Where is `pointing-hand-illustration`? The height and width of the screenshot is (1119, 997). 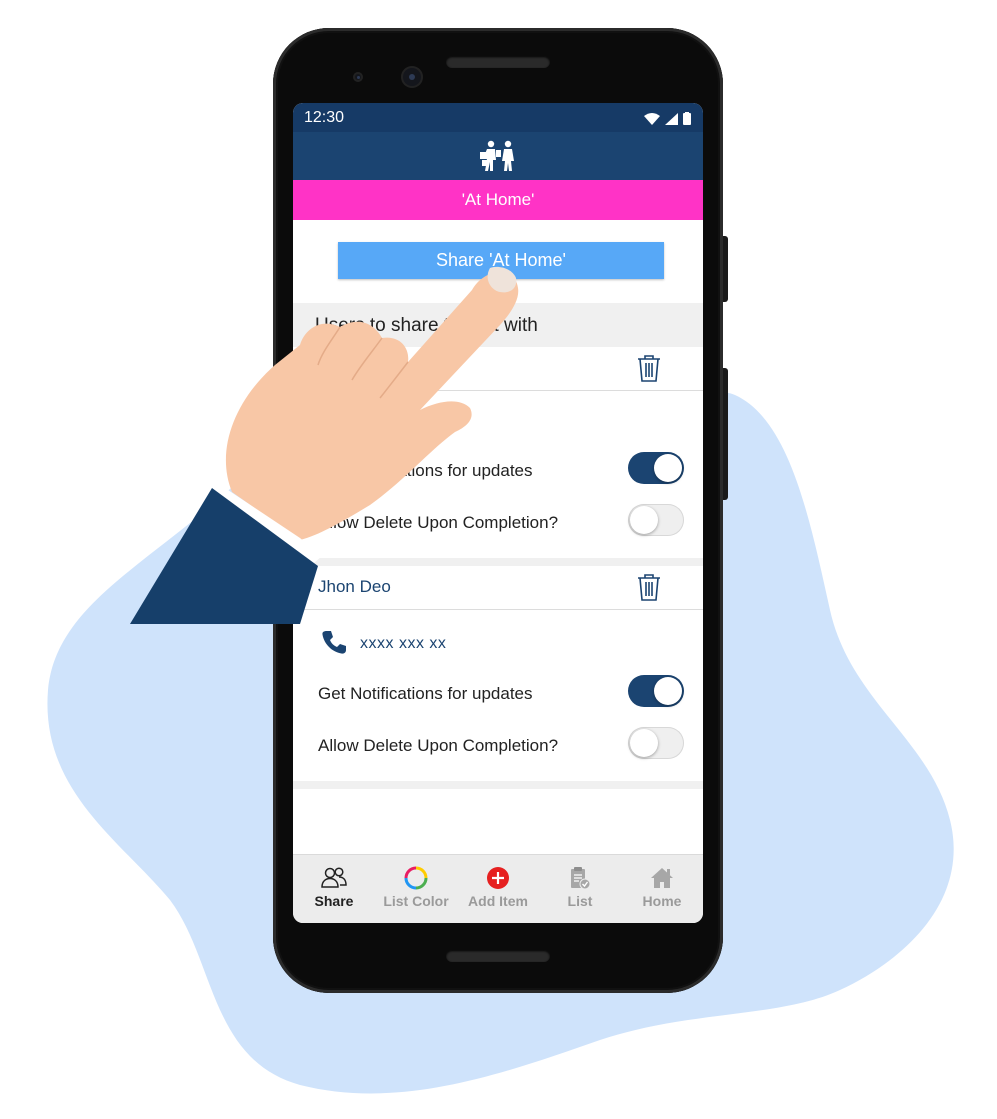 pointing-hand-illustration is located at coordinates (324, 445).